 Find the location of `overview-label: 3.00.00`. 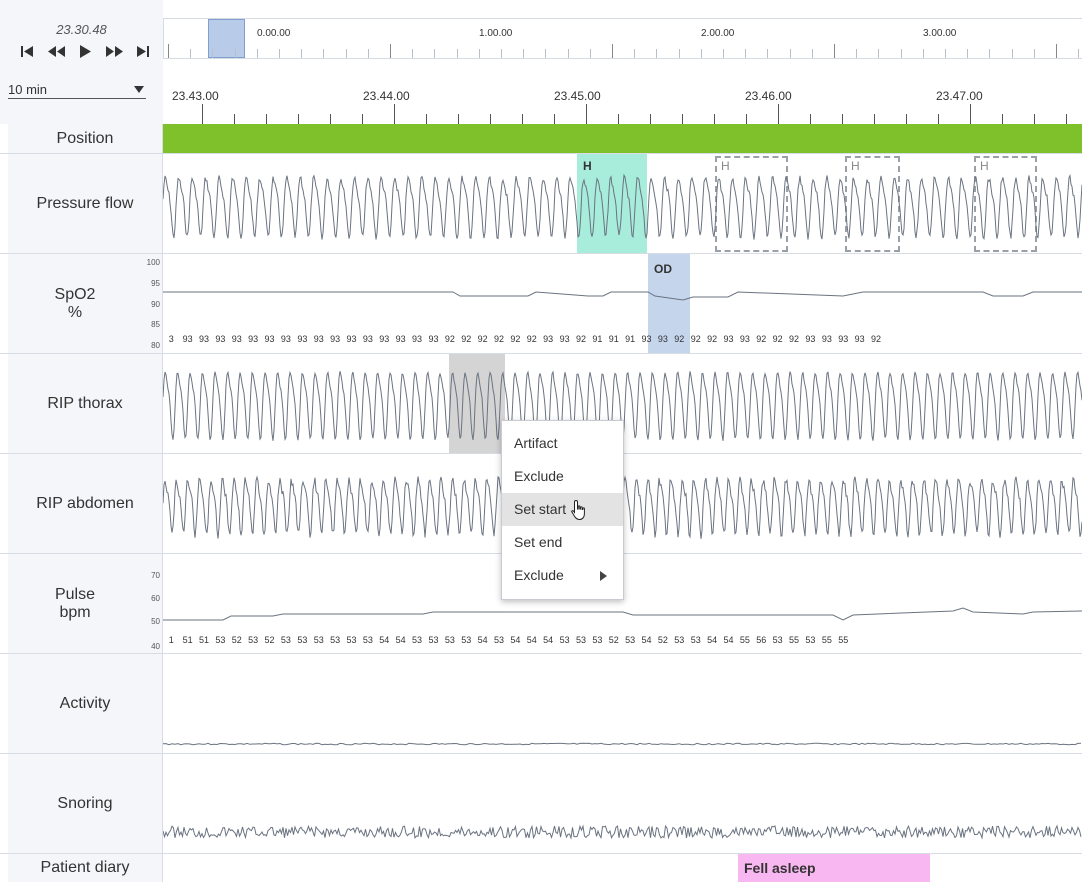

overview-label: 3.00.00 is located at coordinates (940, 33).